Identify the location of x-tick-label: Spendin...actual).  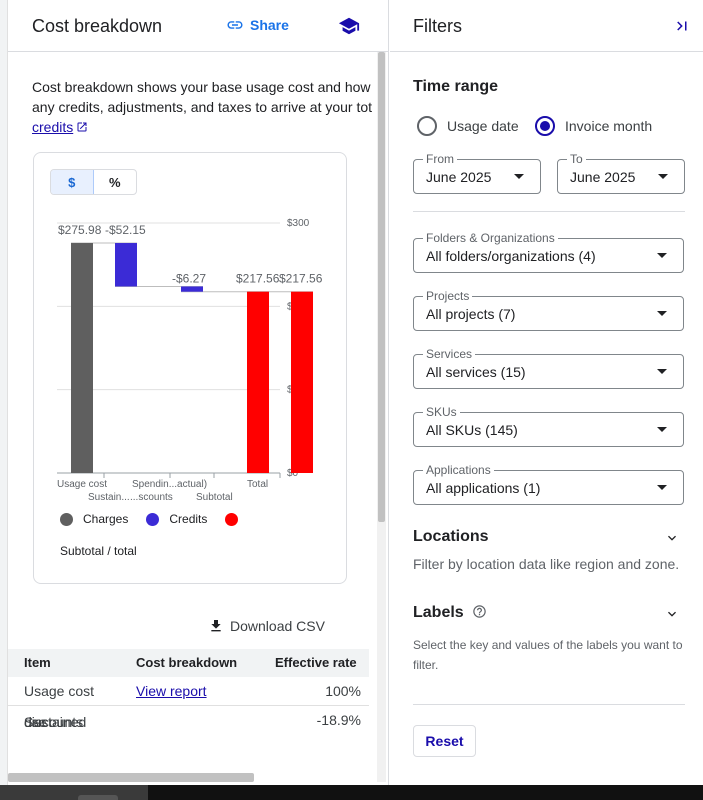
(169, 484).